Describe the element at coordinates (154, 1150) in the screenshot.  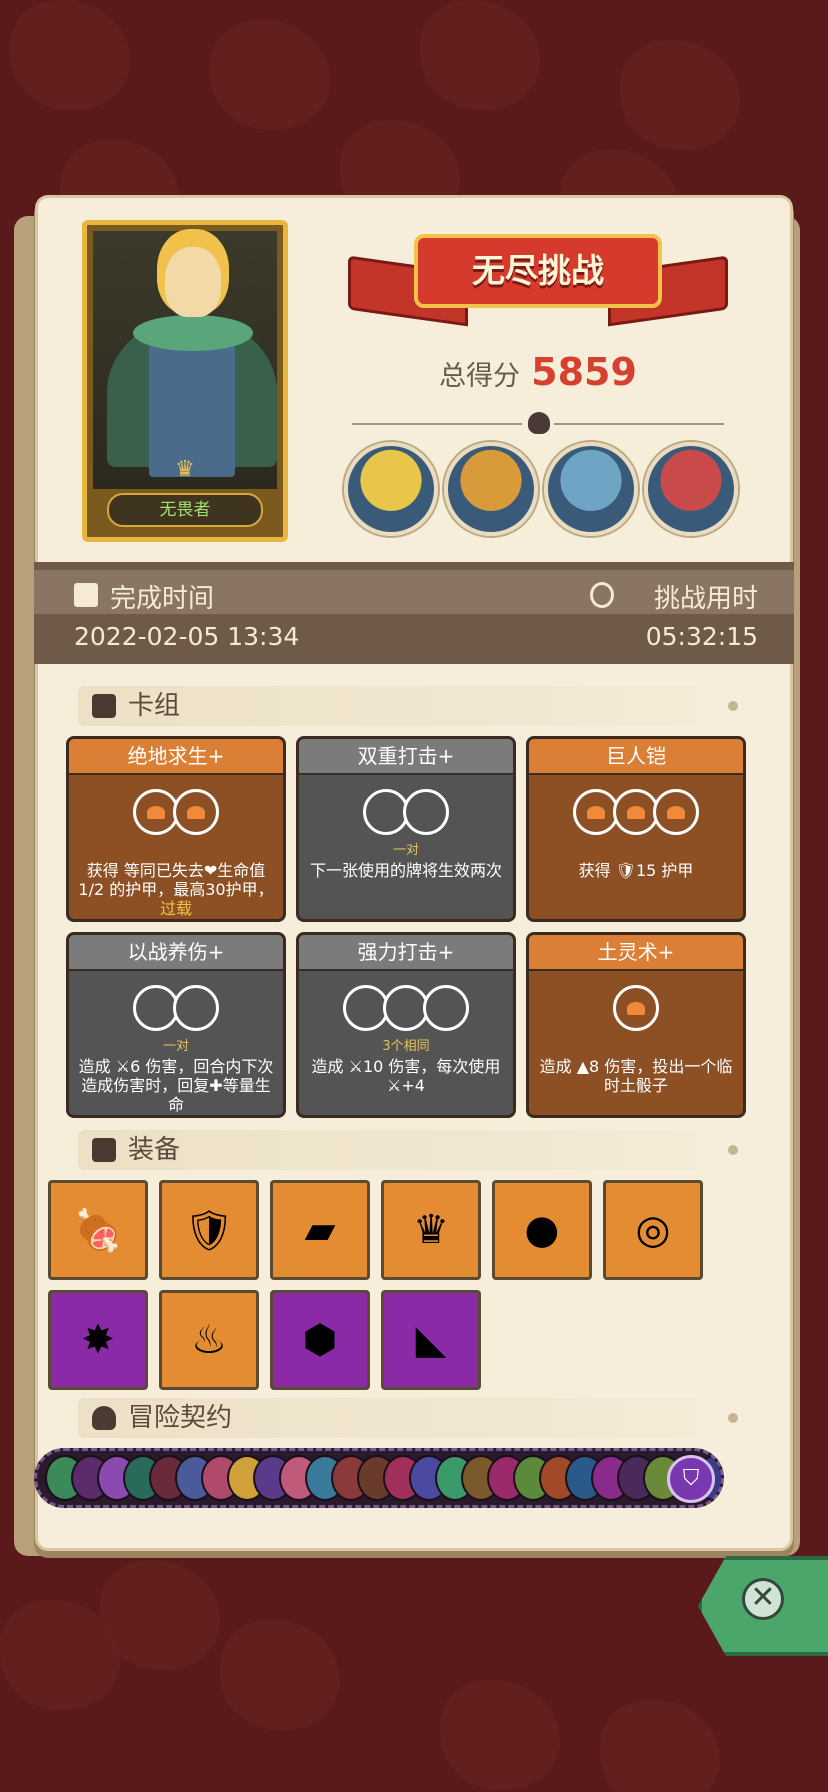
I see `equipment-section-title: 装备` at that location.